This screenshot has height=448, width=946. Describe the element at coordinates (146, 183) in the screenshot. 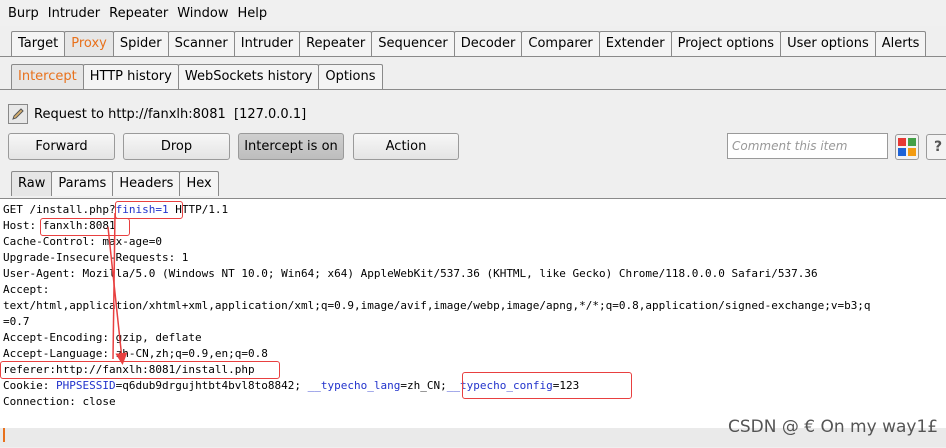

I see `tab-headers: Headers` at that location.